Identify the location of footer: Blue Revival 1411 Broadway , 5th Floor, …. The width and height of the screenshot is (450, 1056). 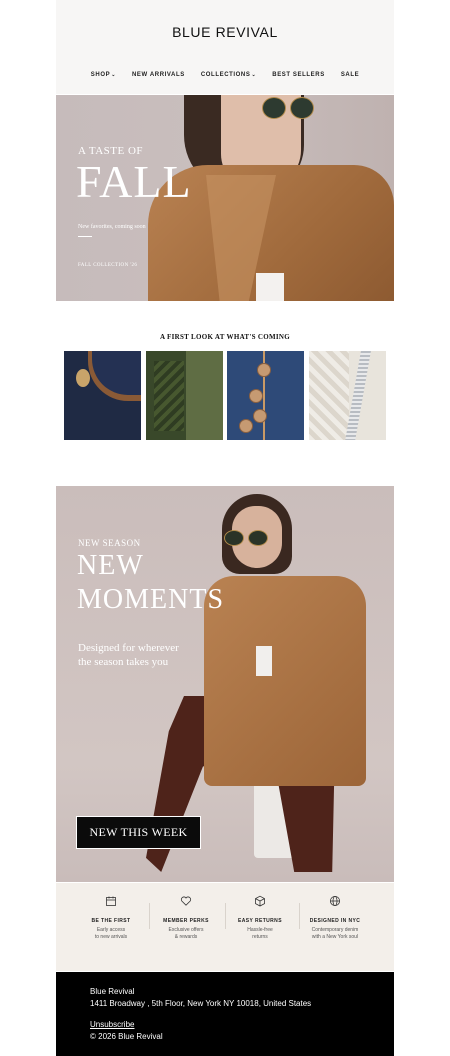
(225, 1014).